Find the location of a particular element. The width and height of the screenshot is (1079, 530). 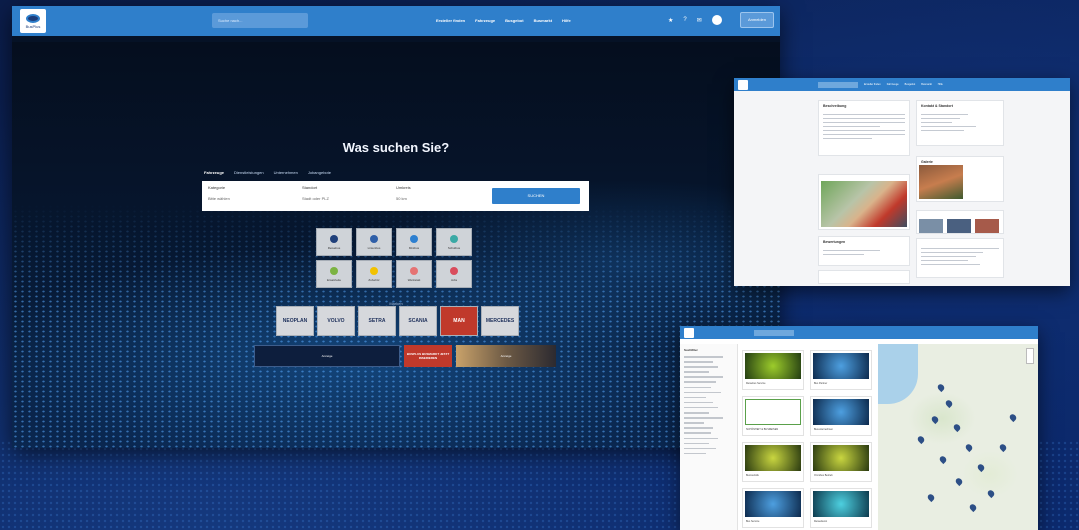

radius-field: Umkreis 50 km is located at coordinates (431, 193).